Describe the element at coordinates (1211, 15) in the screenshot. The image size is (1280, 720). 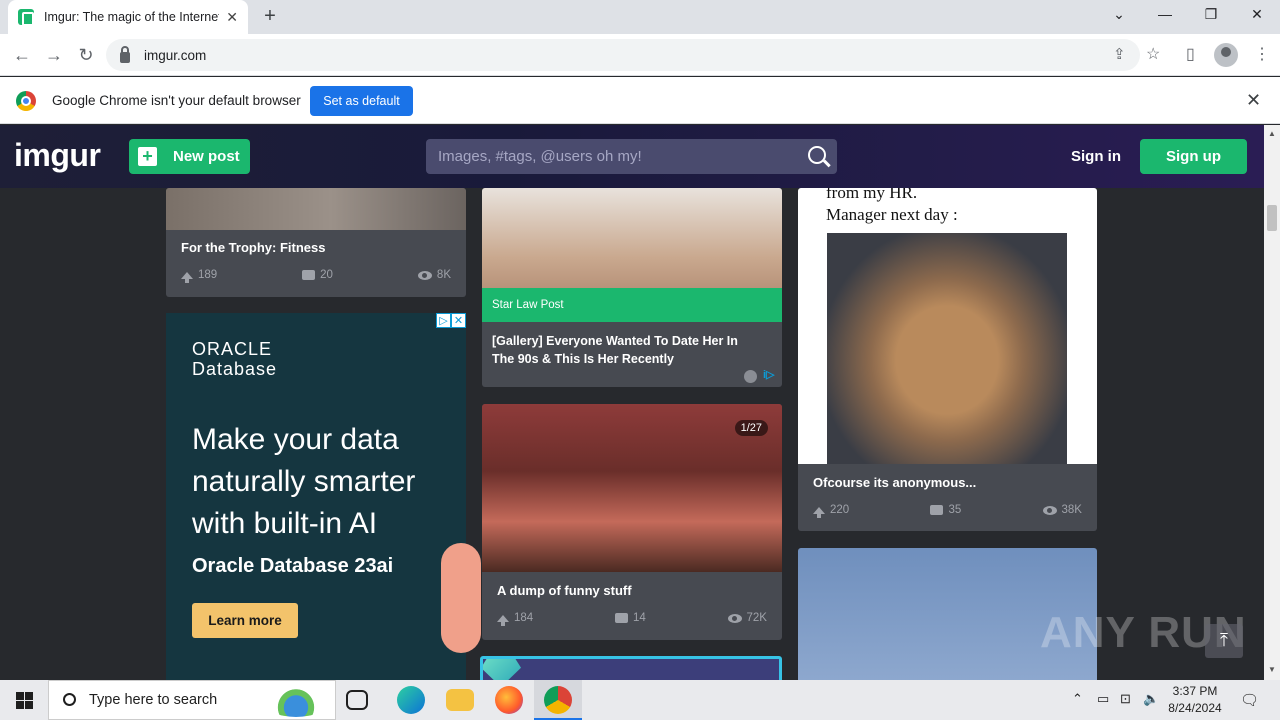
I see `restore-button: ❐` at that location.